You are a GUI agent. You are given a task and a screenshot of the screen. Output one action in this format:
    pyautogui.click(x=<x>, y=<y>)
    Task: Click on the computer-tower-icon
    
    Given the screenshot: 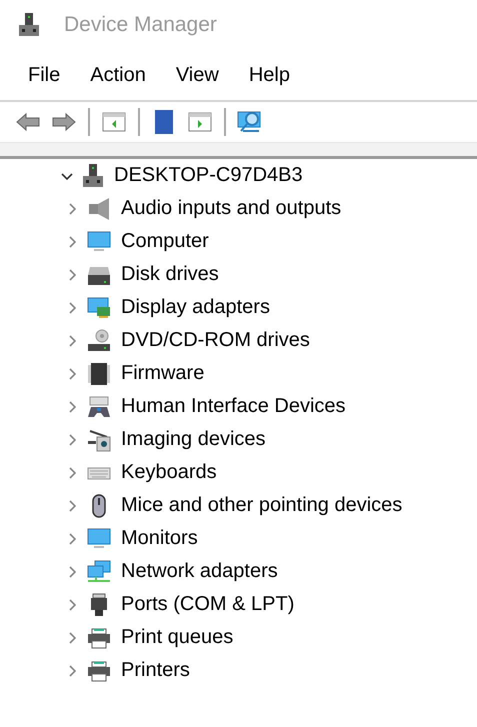 What is the action you would take?
    pyautogui.click(x=93, y=176)
    